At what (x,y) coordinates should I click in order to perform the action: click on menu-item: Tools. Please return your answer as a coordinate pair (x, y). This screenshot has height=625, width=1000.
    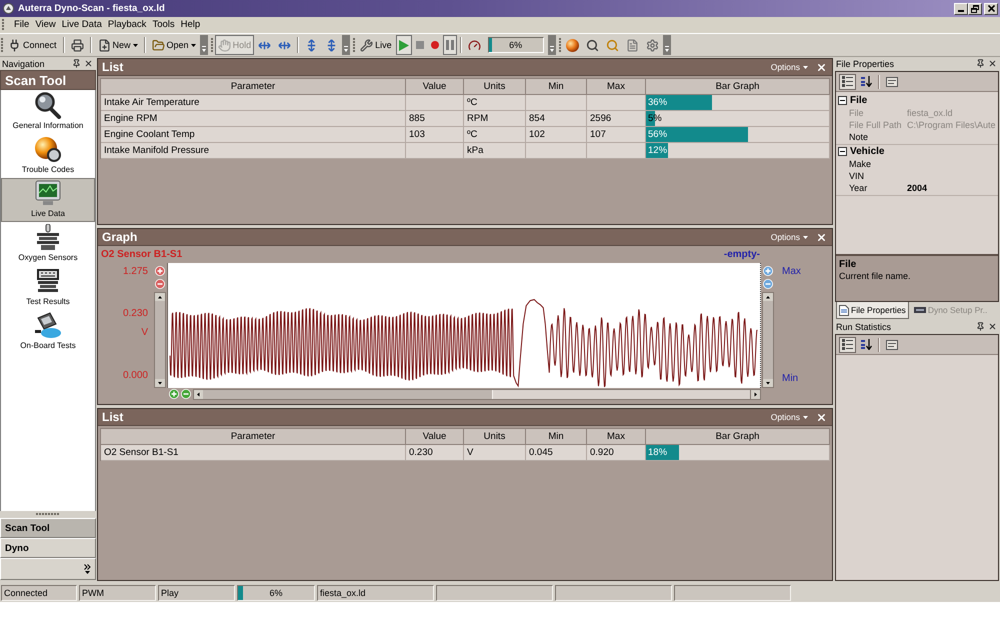
    Looking at the image, I should click on (163, 25).